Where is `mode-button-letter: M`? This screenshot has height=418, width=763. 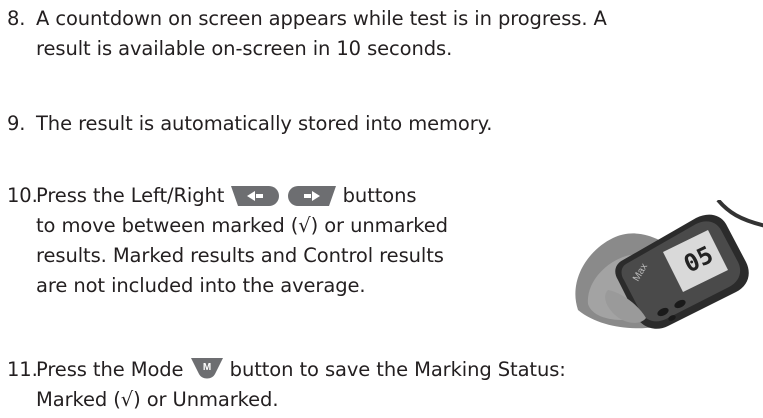 mode-button-letter: M is located at coordinates (206, 367).